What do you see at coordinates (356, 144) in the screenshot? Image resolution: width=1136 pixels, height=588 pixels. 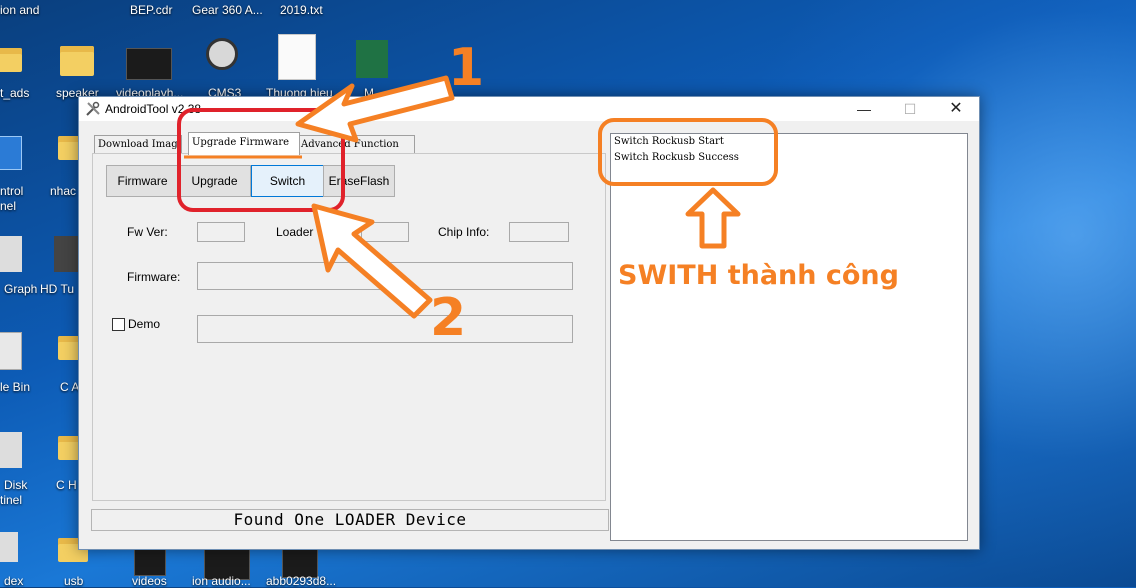 I see `tab-advanced-function: Advanced Function` at bounding box center [356, 144].